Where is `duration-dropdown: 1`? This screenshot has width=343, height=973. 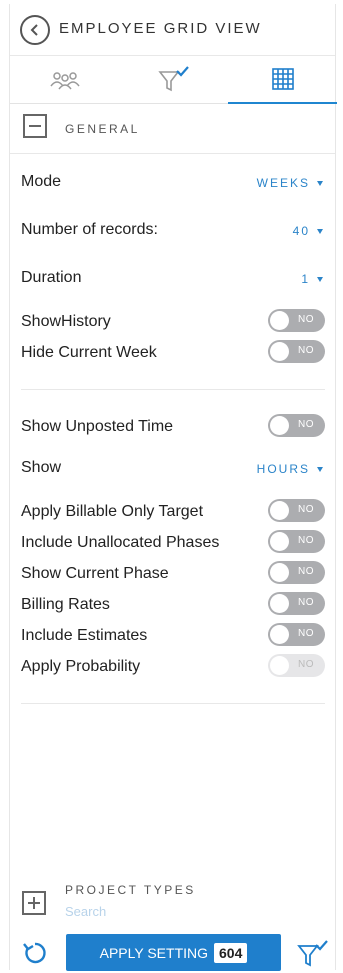
duration-dropdown: 1 is located at coordinates (312, 279).